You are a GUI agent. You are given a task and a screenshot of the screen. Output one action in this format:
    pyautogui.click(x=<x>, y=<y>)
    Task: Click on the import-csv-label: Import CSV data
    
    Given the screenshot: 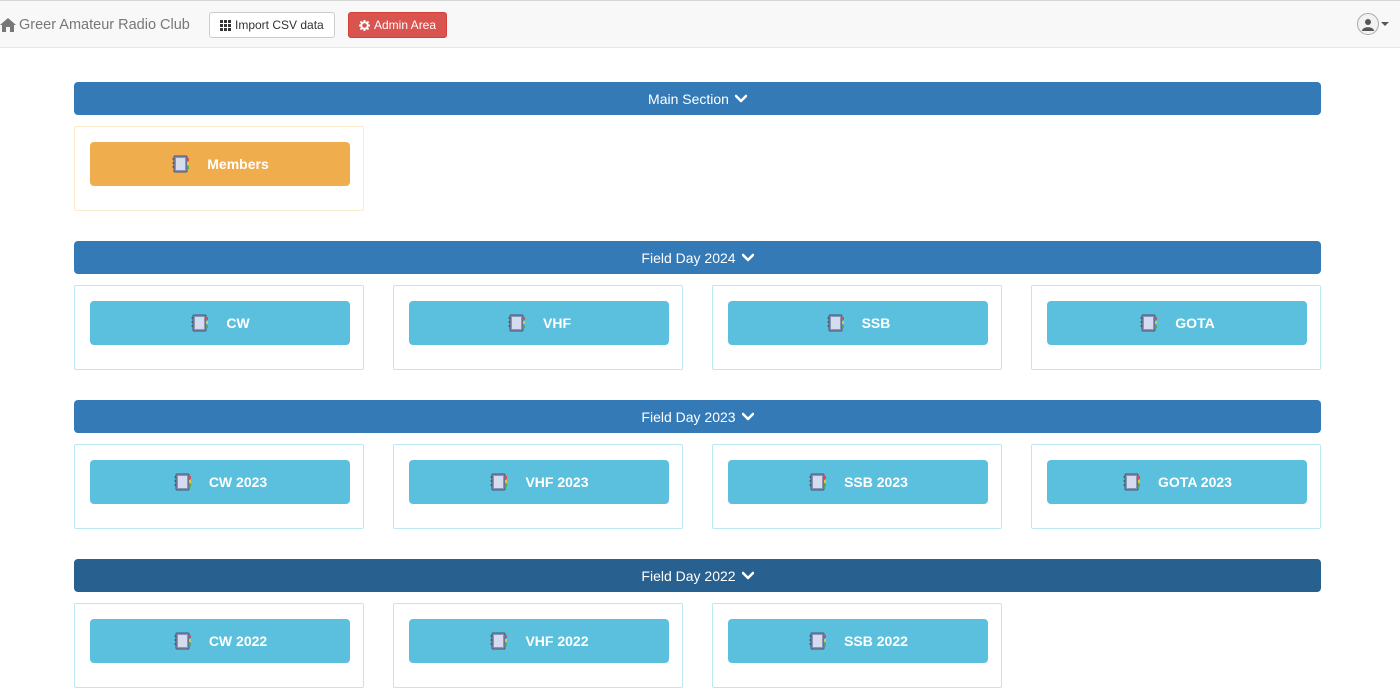 What is the action you would take?
    pyautogui.click(x=279, y=25)
    